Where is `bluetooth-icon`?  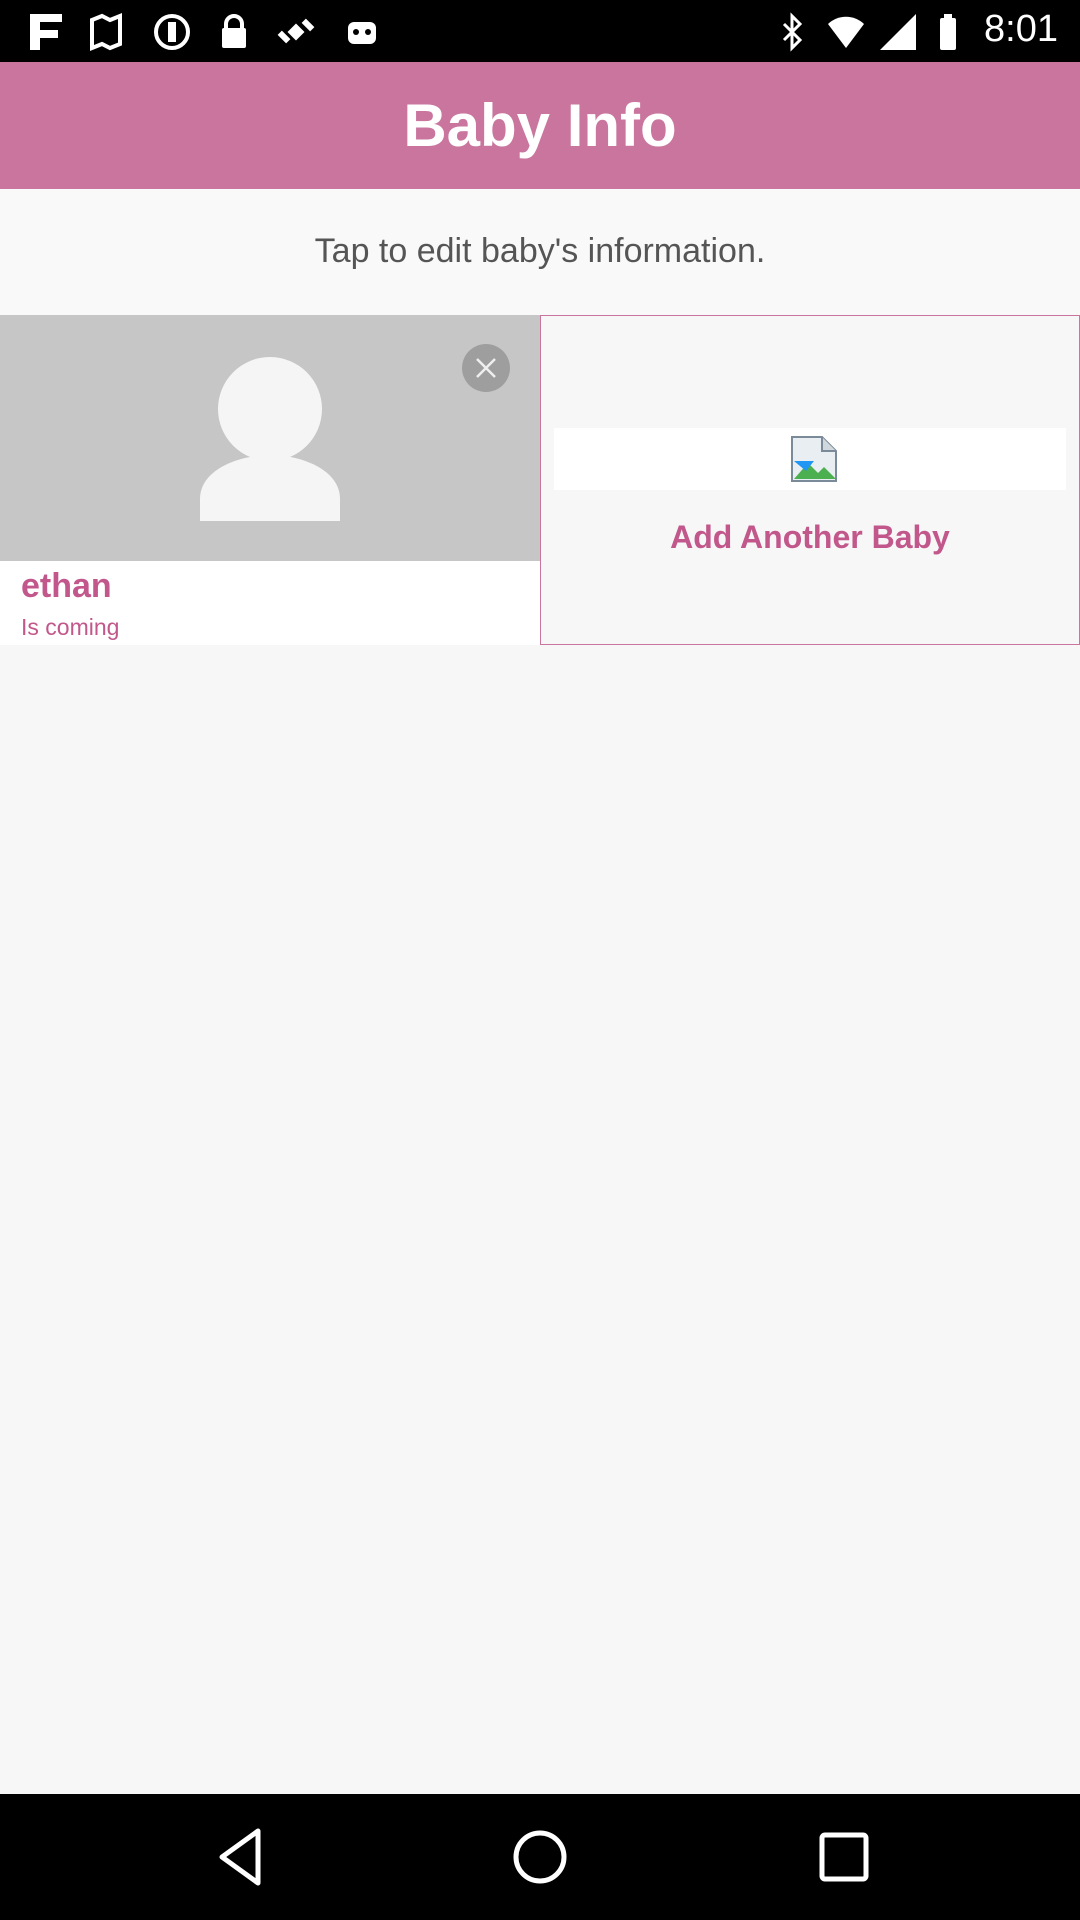
bluetooth-icon is located at coordinates (792, 32).